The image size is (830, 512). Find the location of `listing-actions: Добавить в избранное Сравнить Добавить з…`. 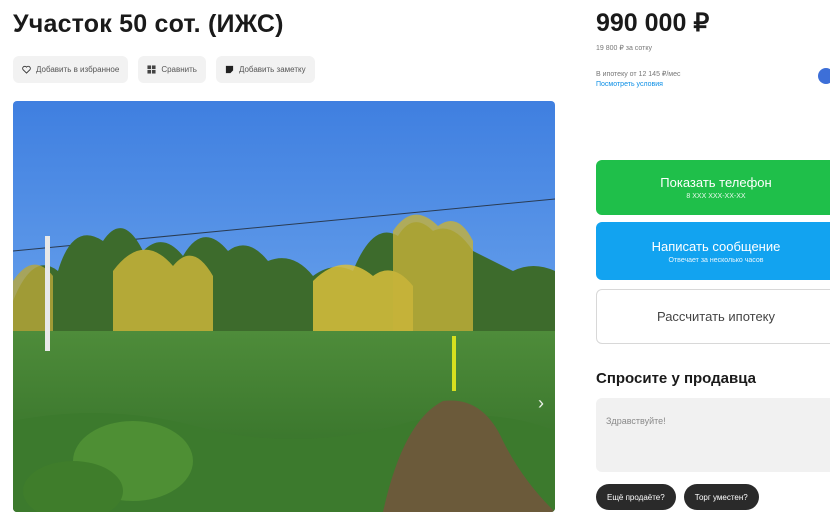

listing-actions: Добавить в избранное Сравнить Добавить з… is located at coordinates (164, 69).